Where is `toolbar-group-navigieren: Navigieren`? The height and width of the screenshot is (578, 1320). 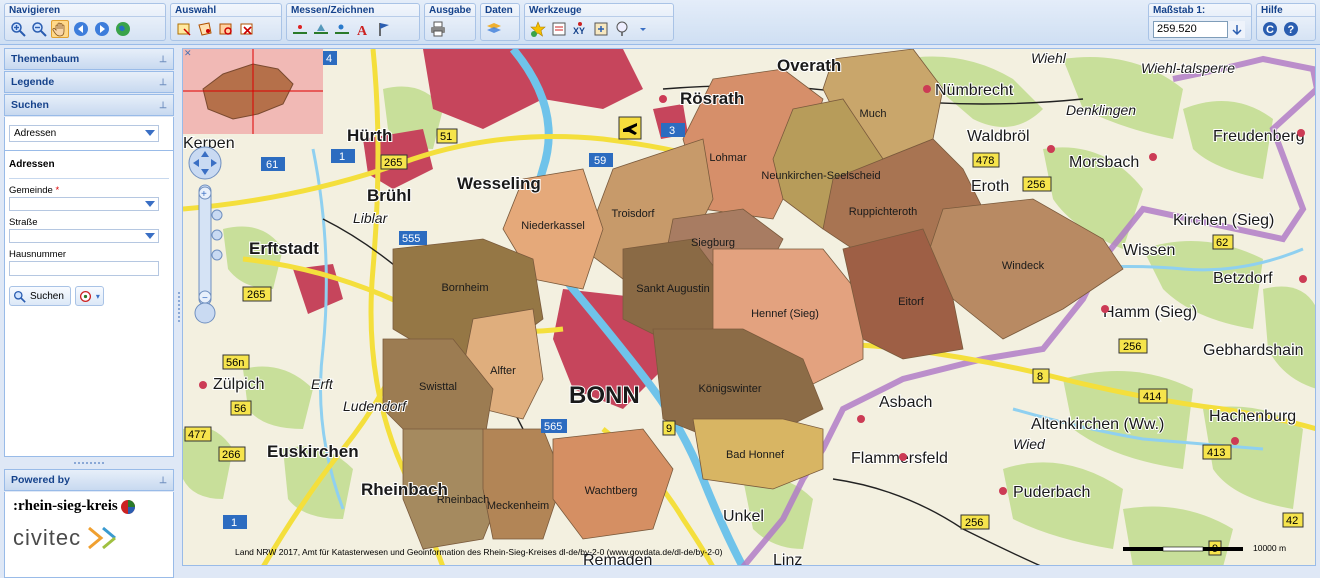 toolbar-group-navigieren: Navigieren is located at coordinates (85, 22).